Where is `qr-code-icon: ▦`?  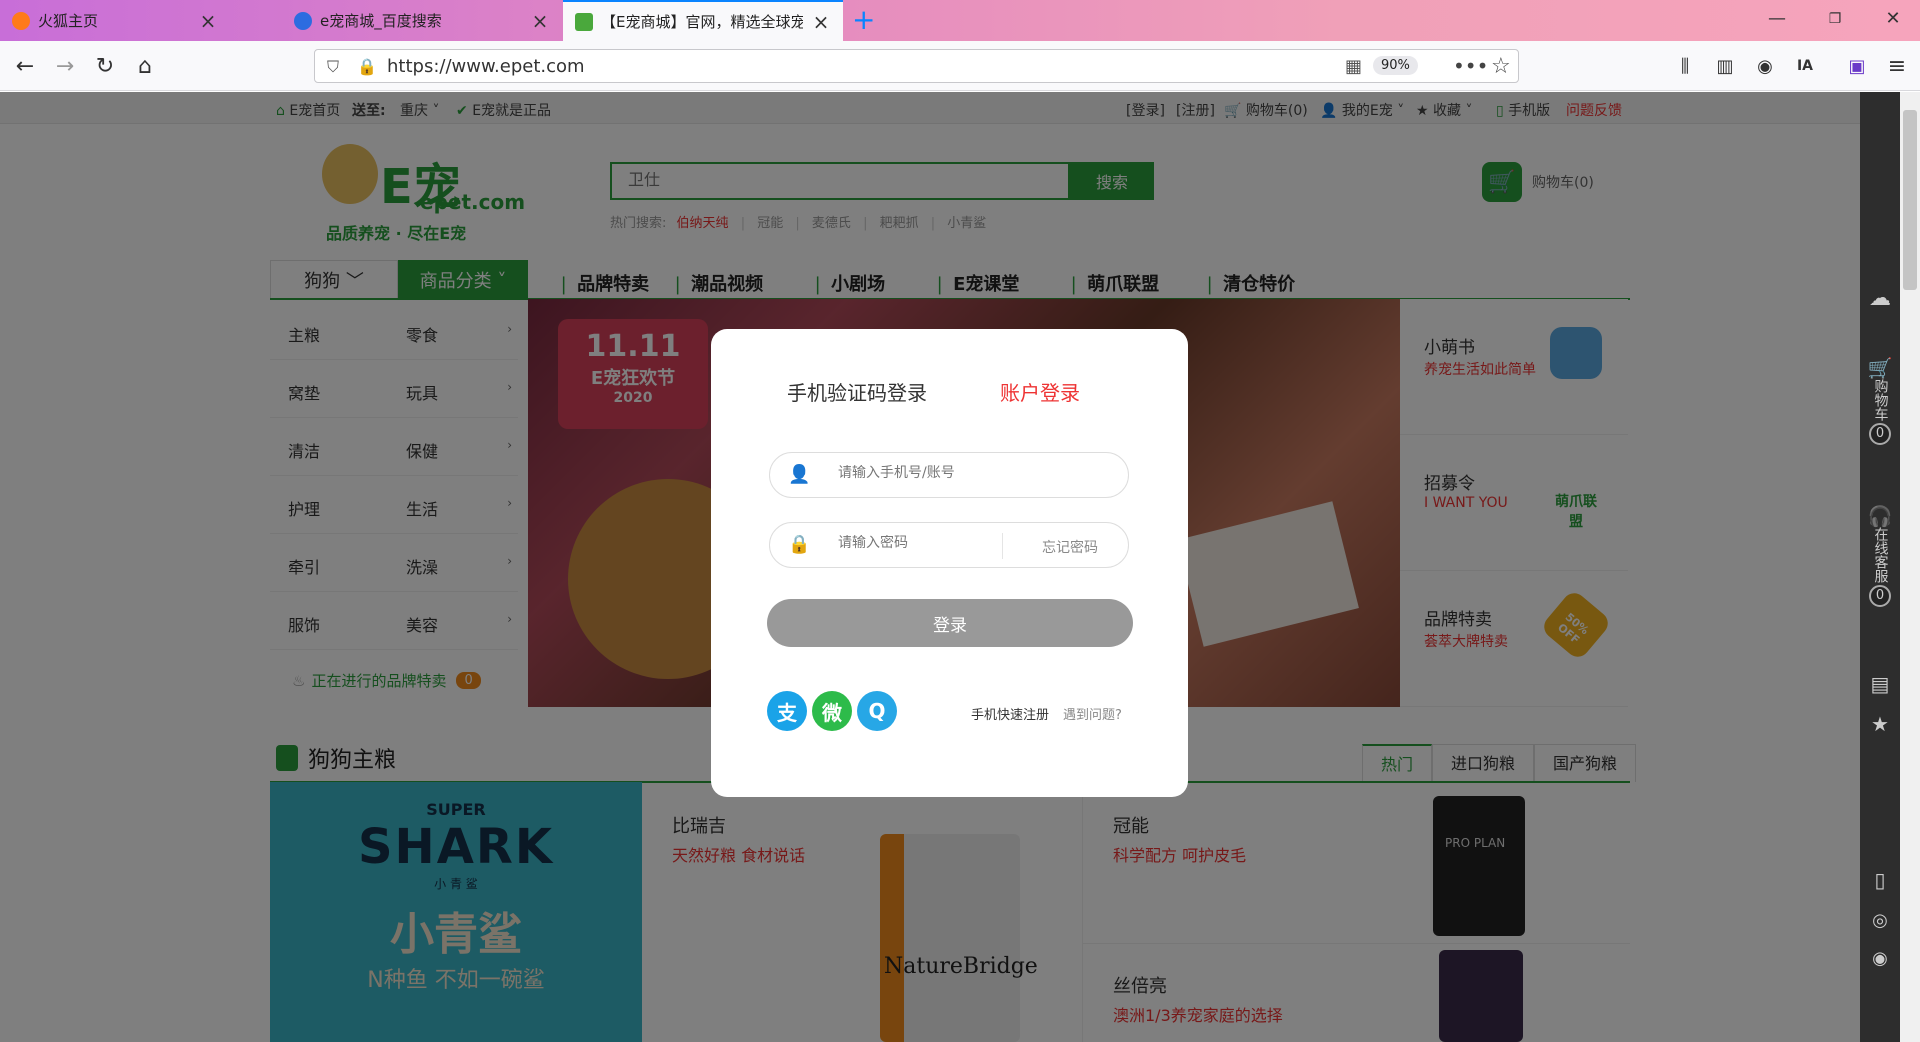
qr-code-icon: ▦ is located at coordinates (1353, 66).